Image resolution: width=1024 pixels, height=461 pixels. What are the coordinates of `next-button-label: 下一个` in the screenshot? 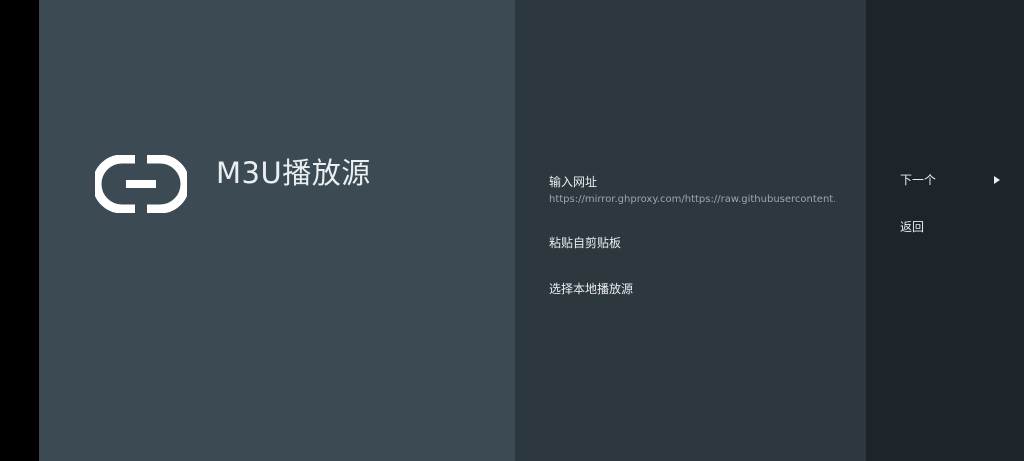 It's located at (918, 180).